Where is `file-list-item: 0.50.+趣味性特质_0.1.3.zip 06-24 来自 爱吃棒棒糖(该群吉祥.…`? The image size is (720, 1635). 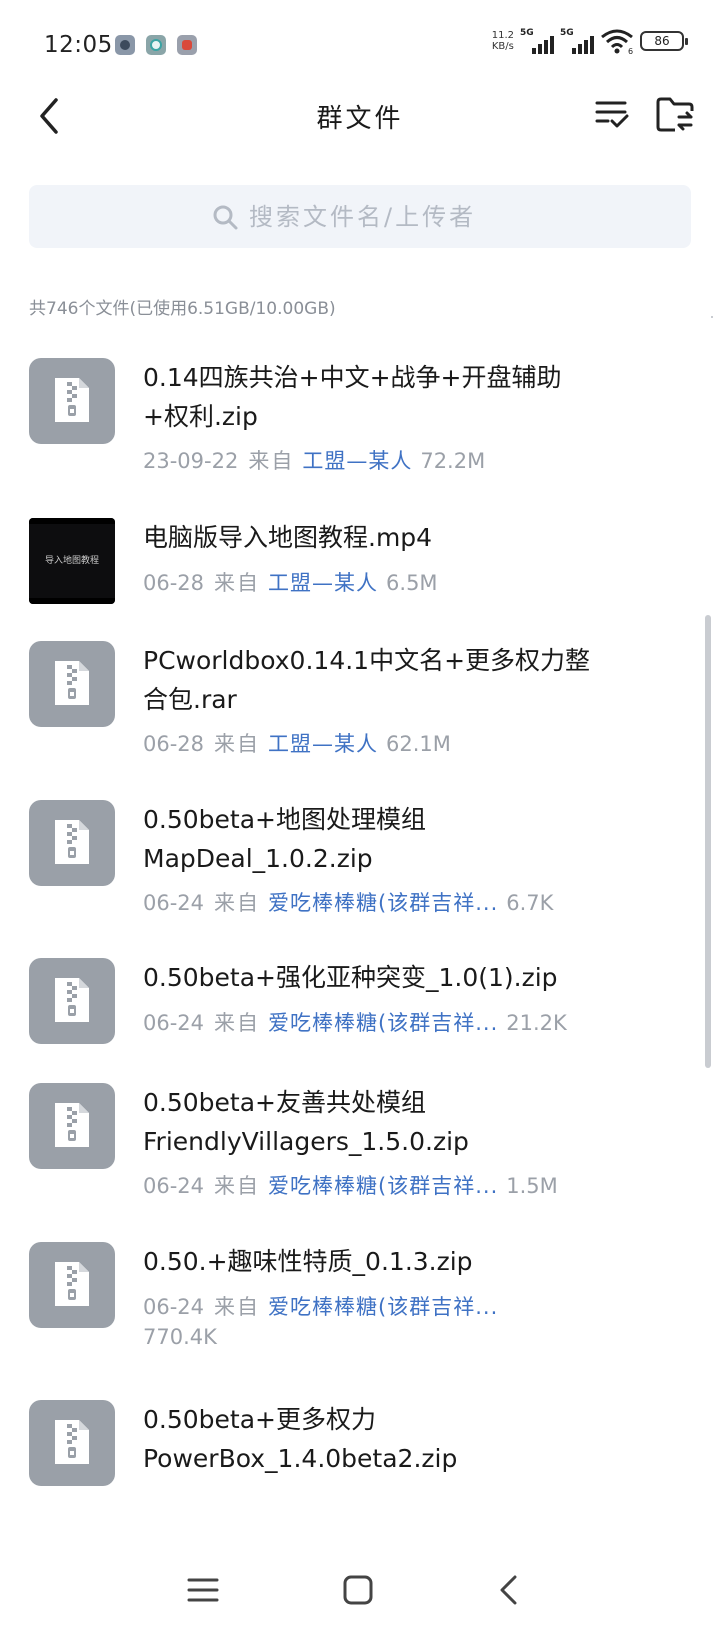 file-list-item: 0.50.+趣味性特质_0.1.3.zip 06-24 来自 爱吃棒棒糖(该群吉祥.… is located at coordinates (350, 1305).